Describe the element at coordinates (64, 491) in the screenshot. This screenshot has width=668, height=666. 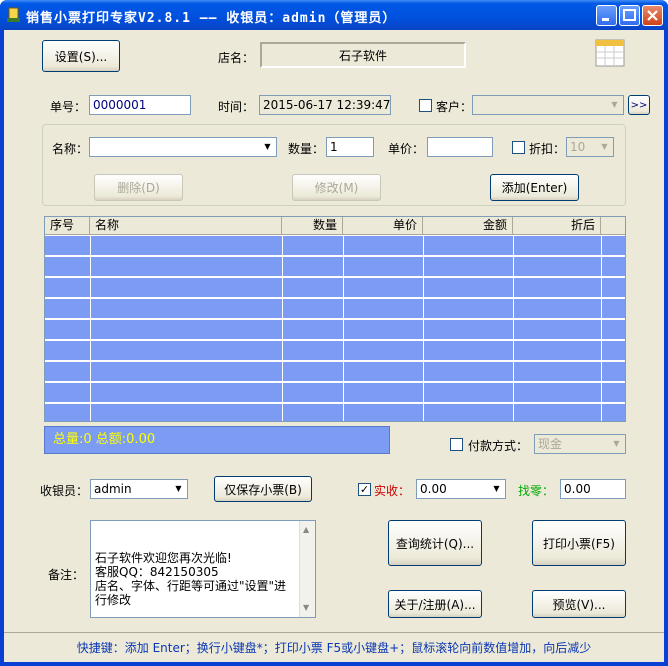
I see `cashier-label: 收银员：` at that location.